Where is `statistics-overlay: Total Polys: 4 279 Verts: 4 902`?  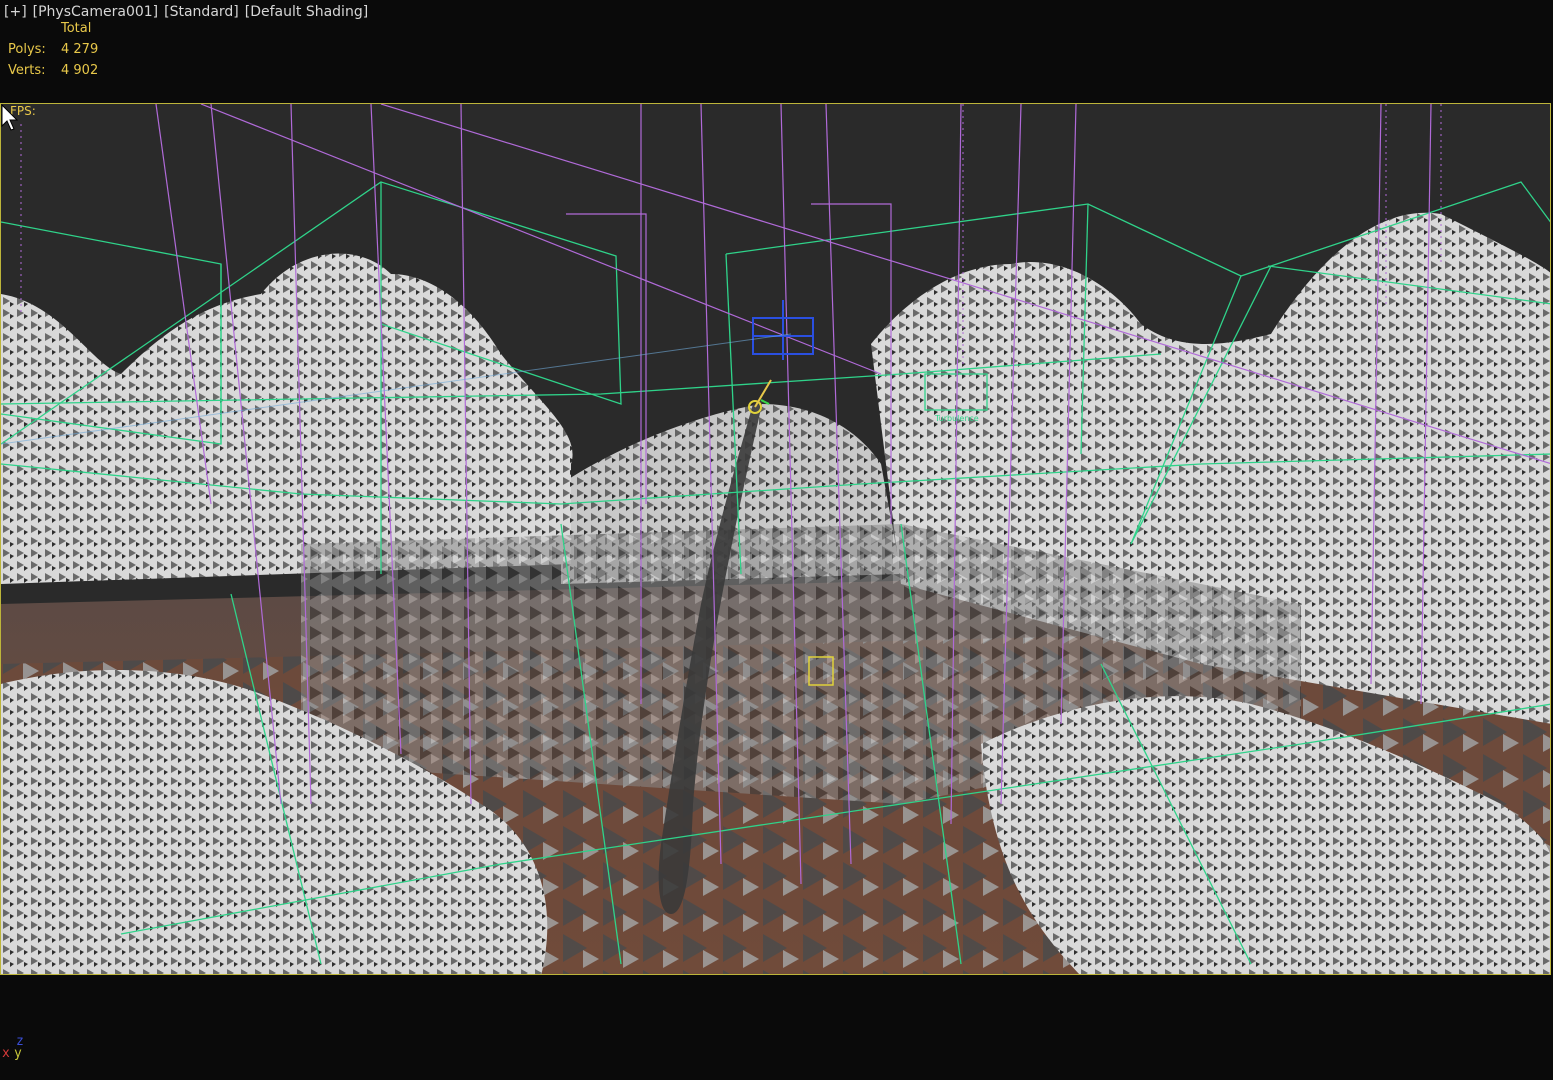
statistics-overlay: Total Polys: 4 279 Verts: 4 902 is located at coordinates (53, 49).